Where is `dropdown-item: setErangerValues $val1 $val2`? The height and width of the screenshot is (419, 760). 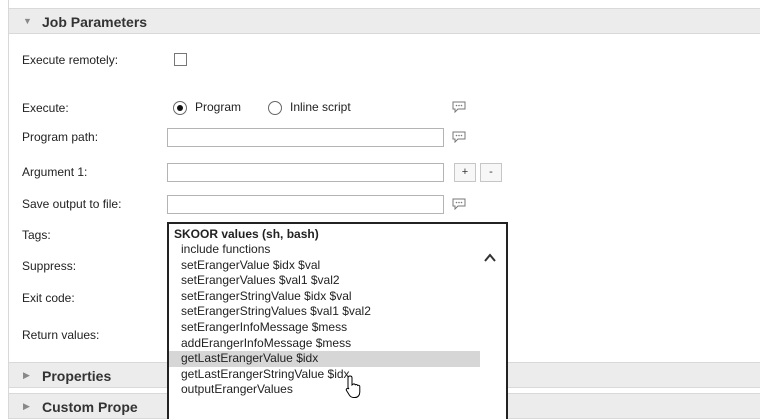
dropdown-item: setErangerValues $val1 $val2 is located at coordinates (324, 281).